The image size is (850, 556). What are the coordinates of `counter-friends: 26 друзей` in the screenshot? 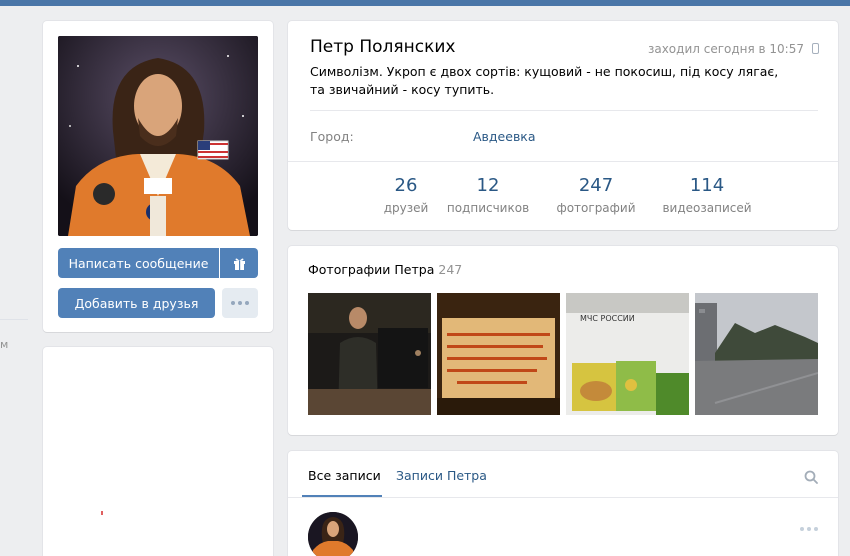 It's located at (406, 196).